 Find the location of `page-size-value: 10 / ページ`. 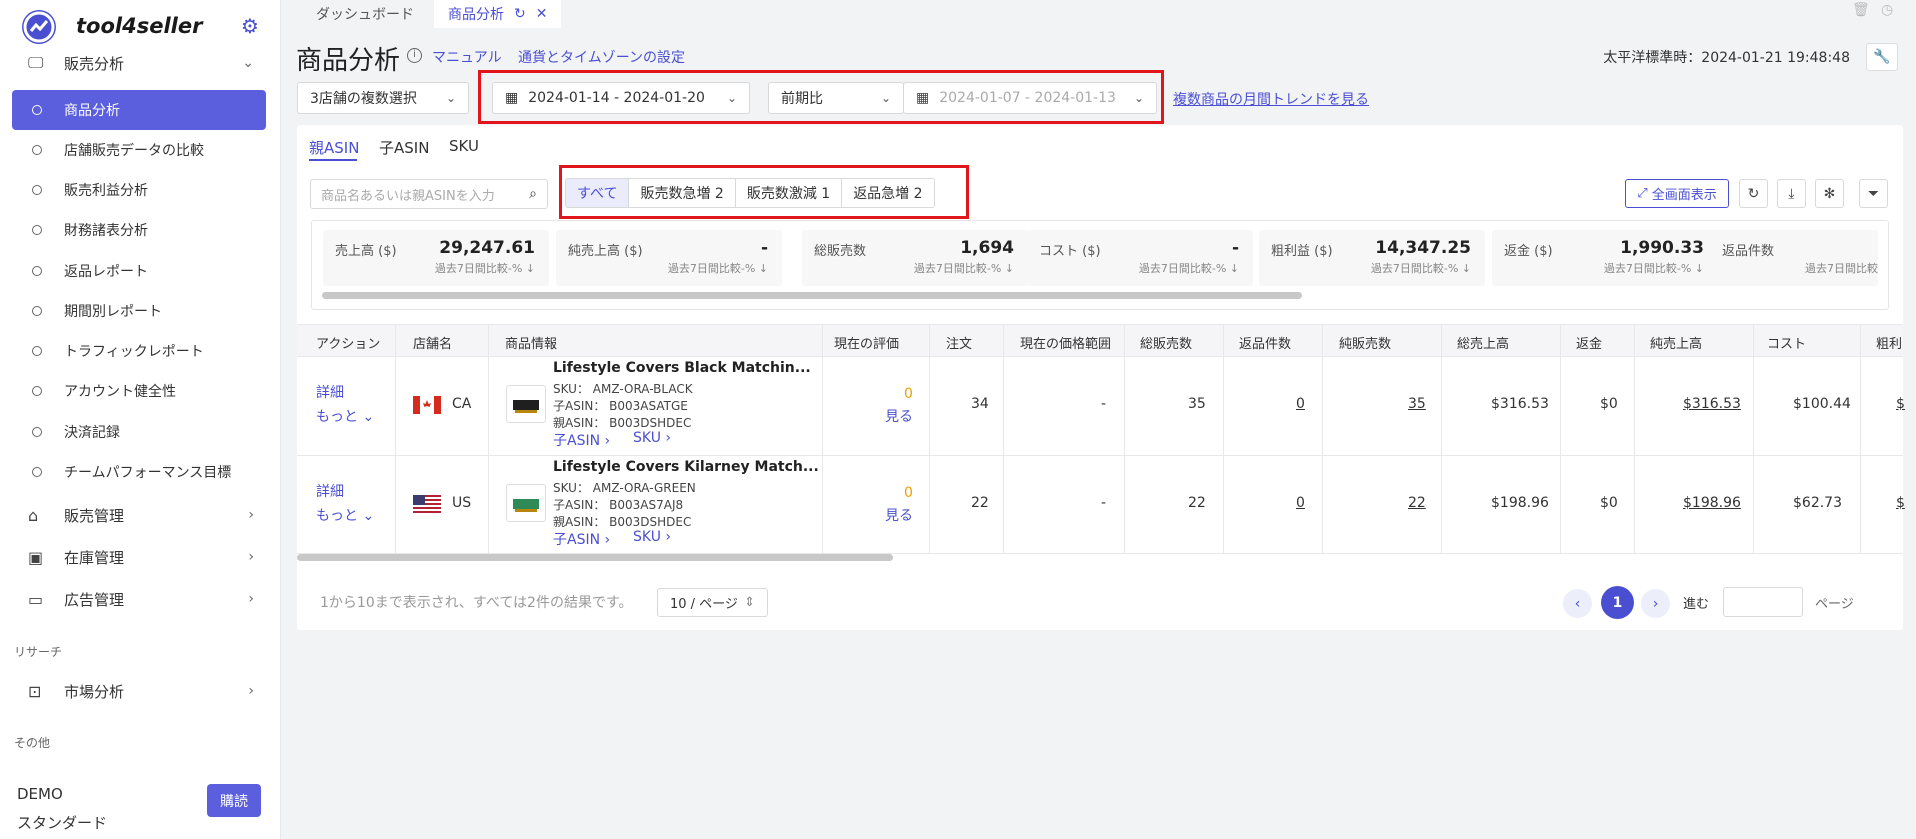

page-size-value: 10 / ページ is located at coordinates (704, 604).